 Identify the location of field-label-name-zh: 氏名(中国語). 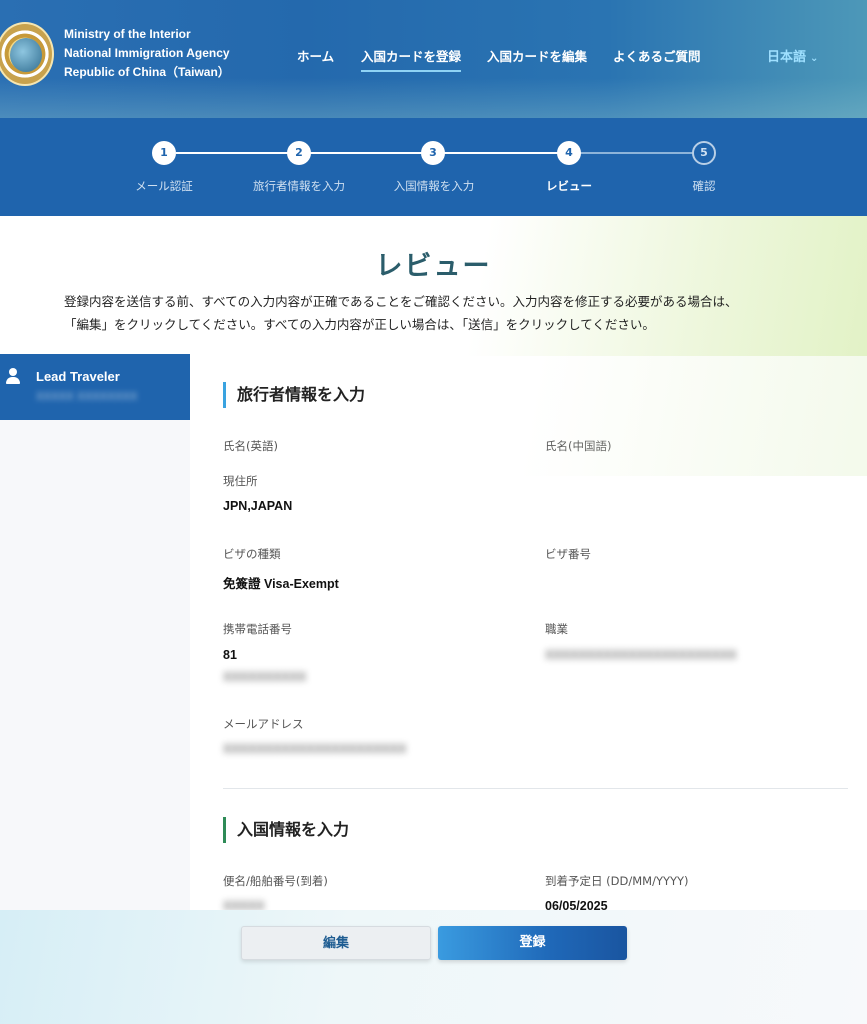
(578, 446).